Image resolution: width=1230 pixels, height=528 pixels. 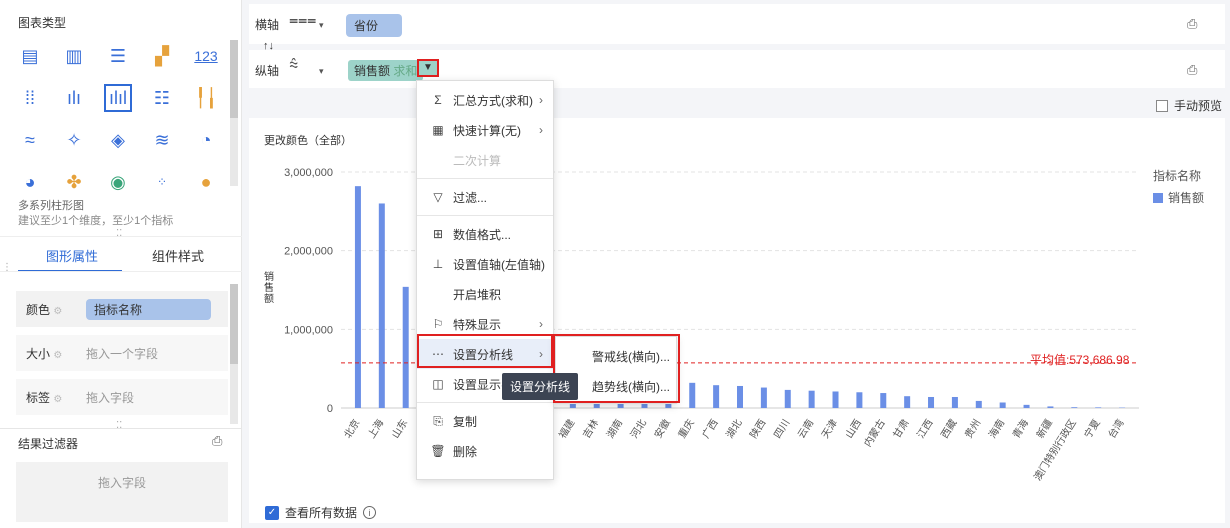 I want to click on scatter-icon: ⁘, so click(x=162, y=182).